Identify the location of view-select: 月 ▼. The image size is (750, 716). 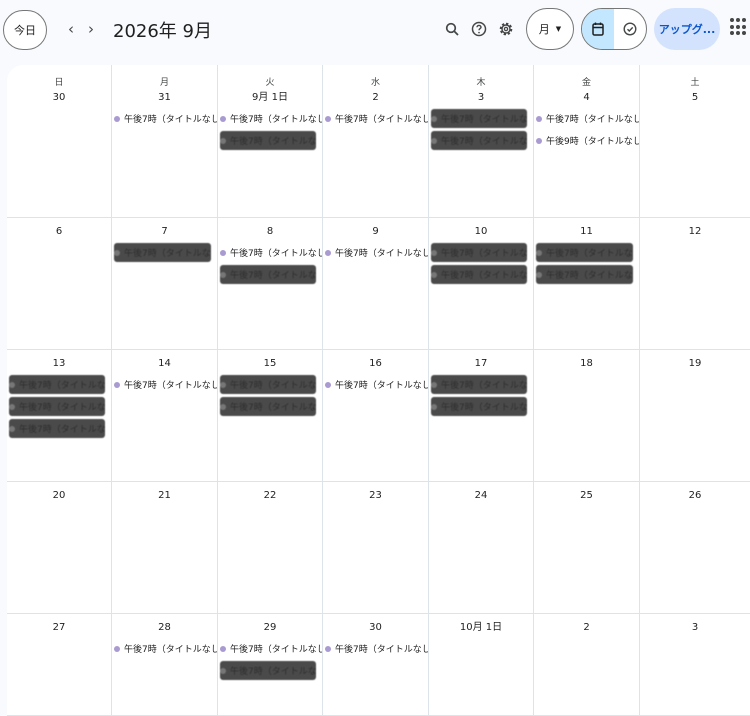
(550, 29).